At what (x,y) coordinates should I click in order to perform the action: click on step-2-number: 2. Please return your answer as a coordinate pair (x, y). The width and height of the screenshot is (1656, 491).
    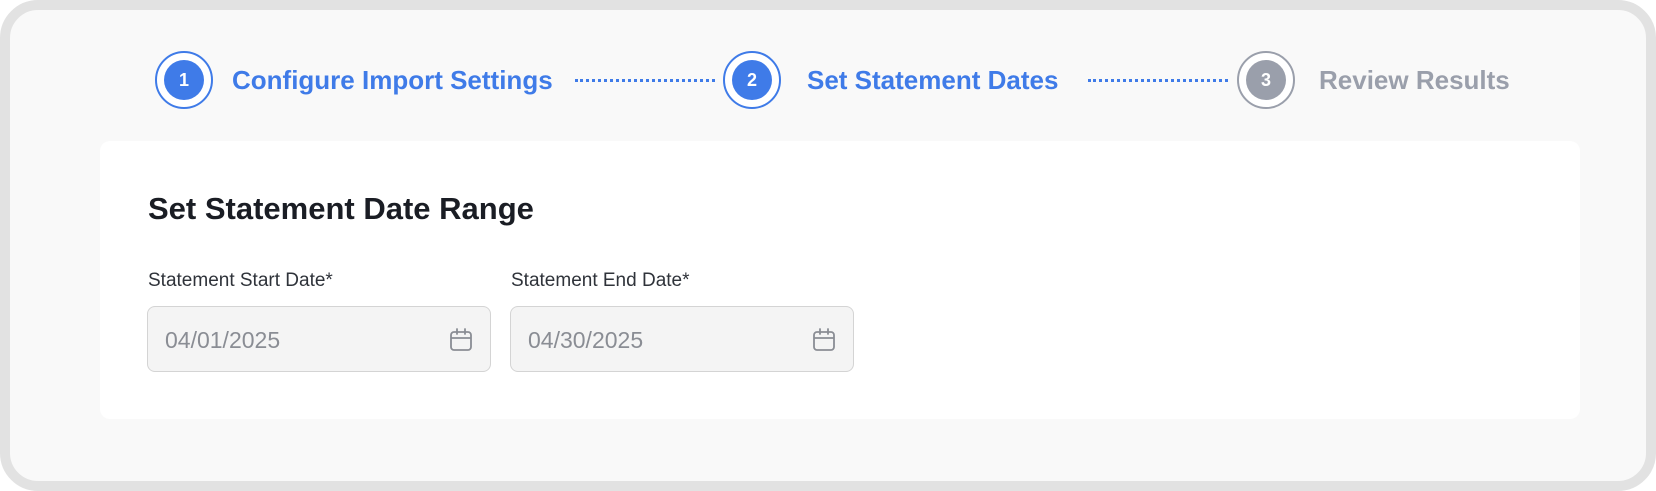
    Looking at the image, I should click on (752, 80).